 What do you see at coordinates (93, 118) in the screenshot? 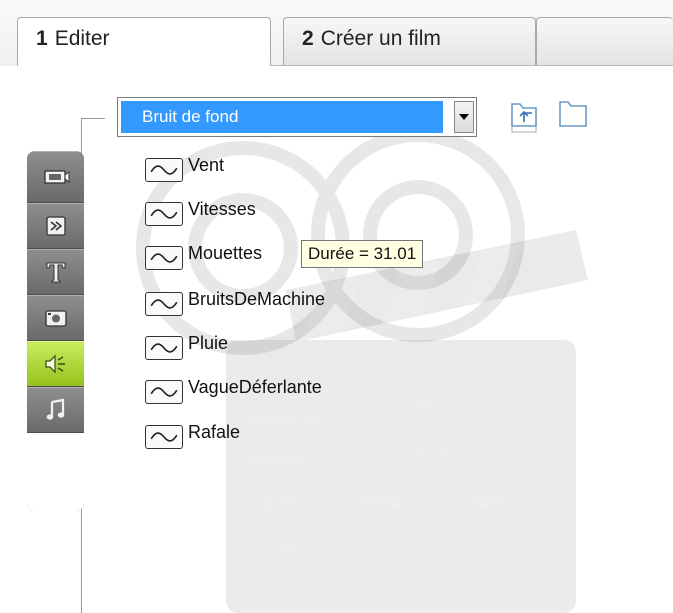
I see `tree-connector-horizontal` at bounding box center [93, 118].